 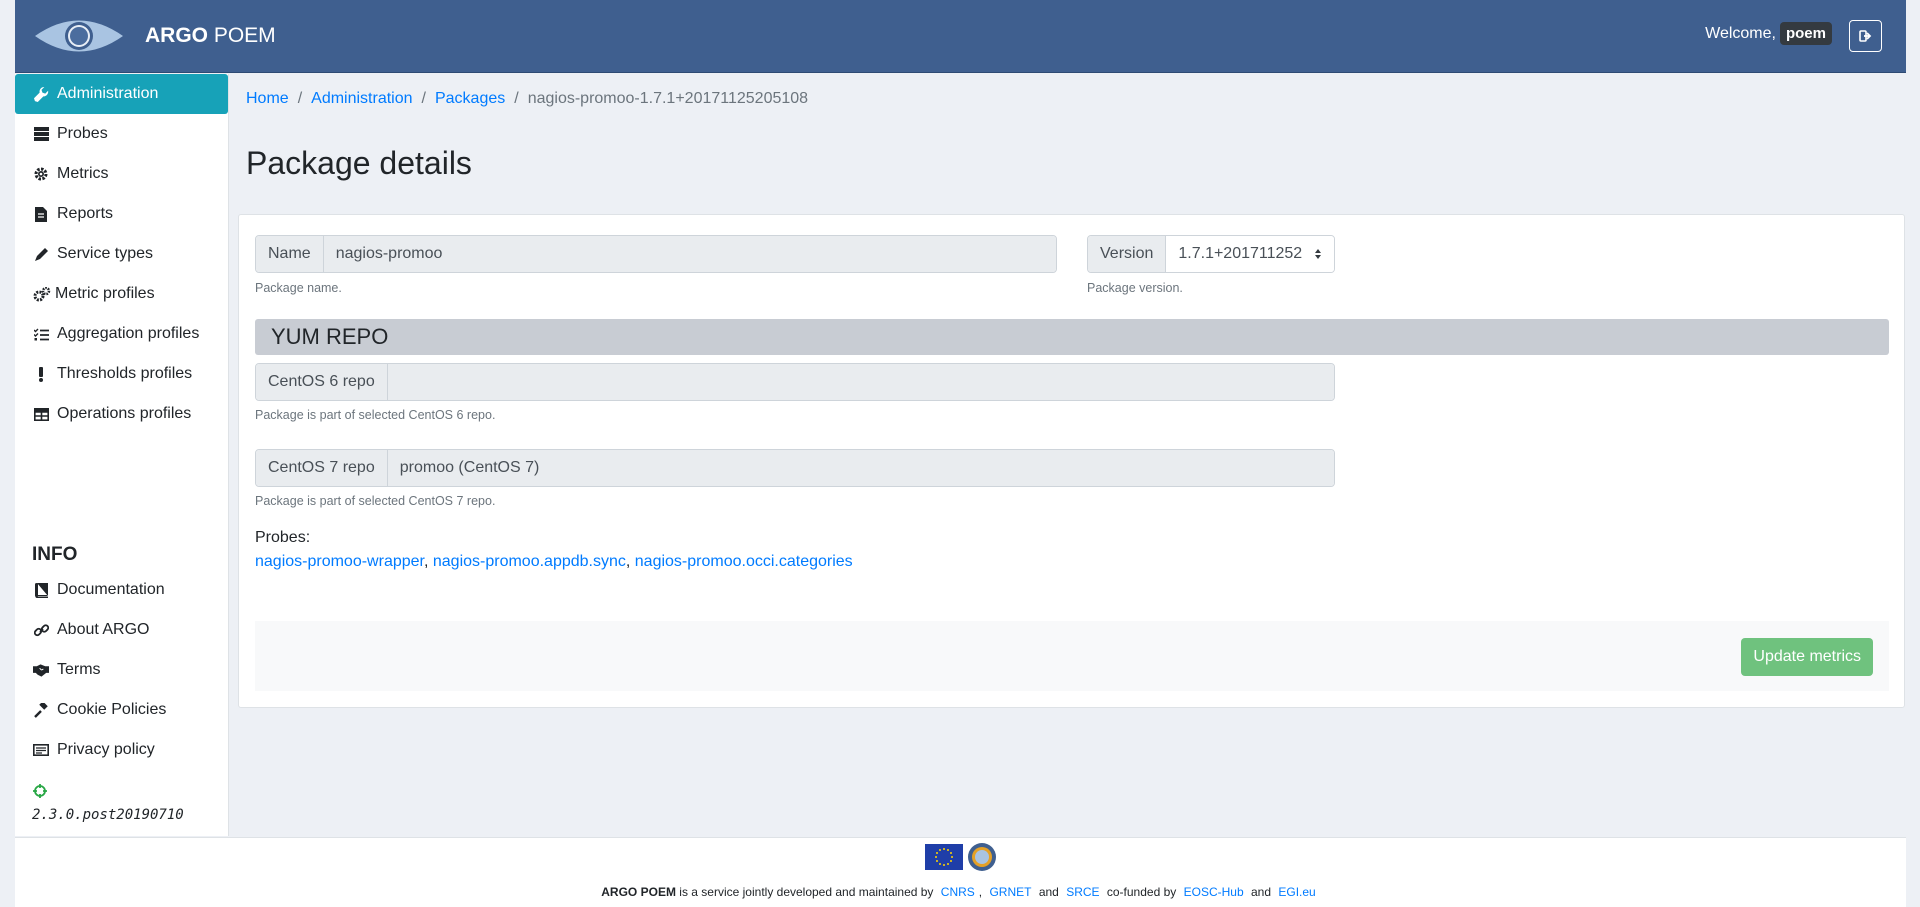 I want to click on yum-repo-section-title: YUM REPO, so click(x=1072, y=337).